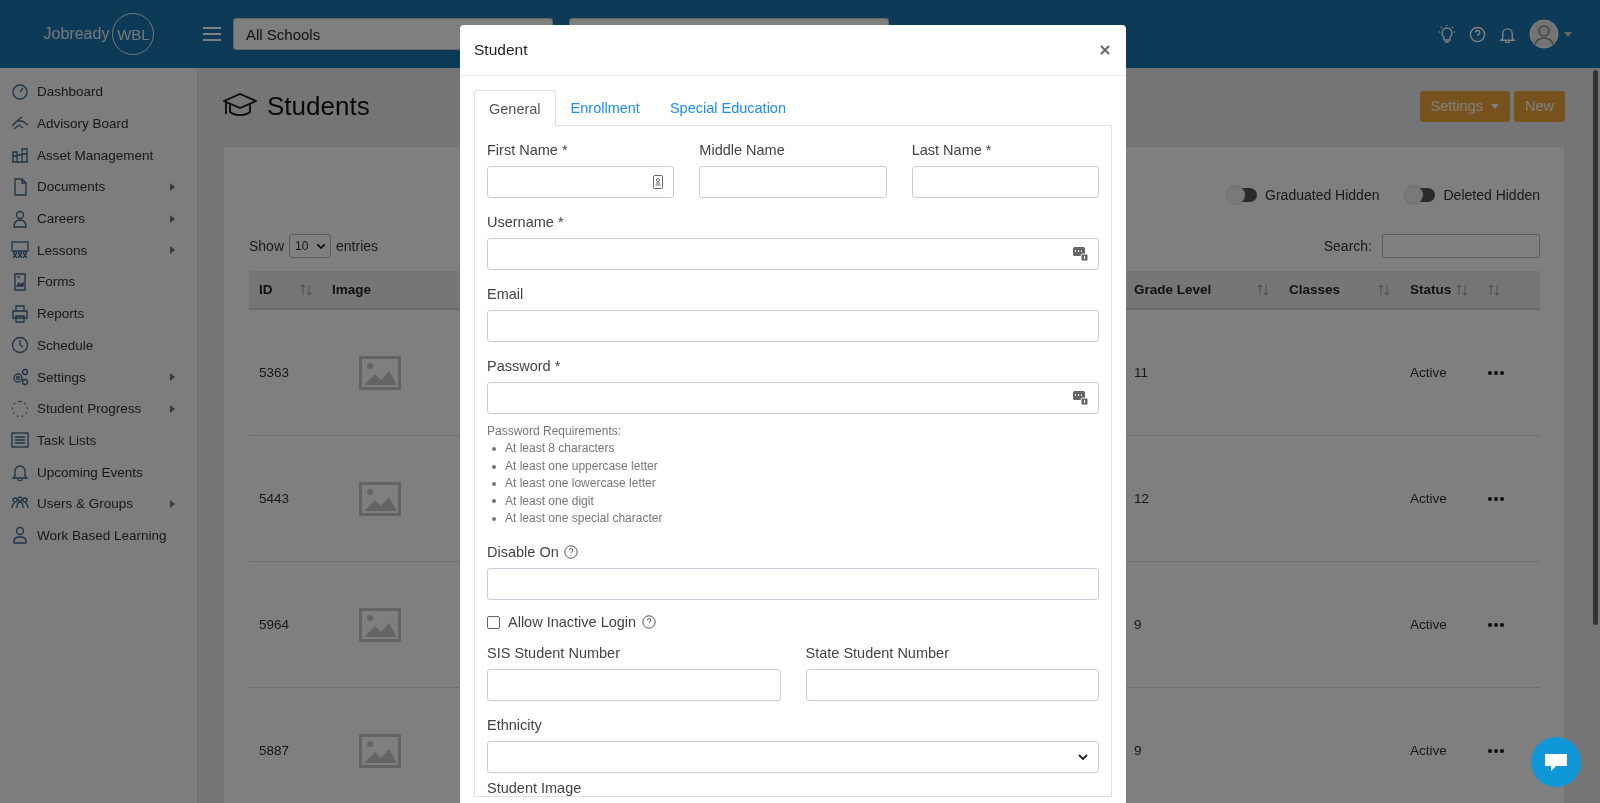 This screenshot has height=803, width=1600. I want to click on sidebar-item: Users & Groups, so click(98, 503).